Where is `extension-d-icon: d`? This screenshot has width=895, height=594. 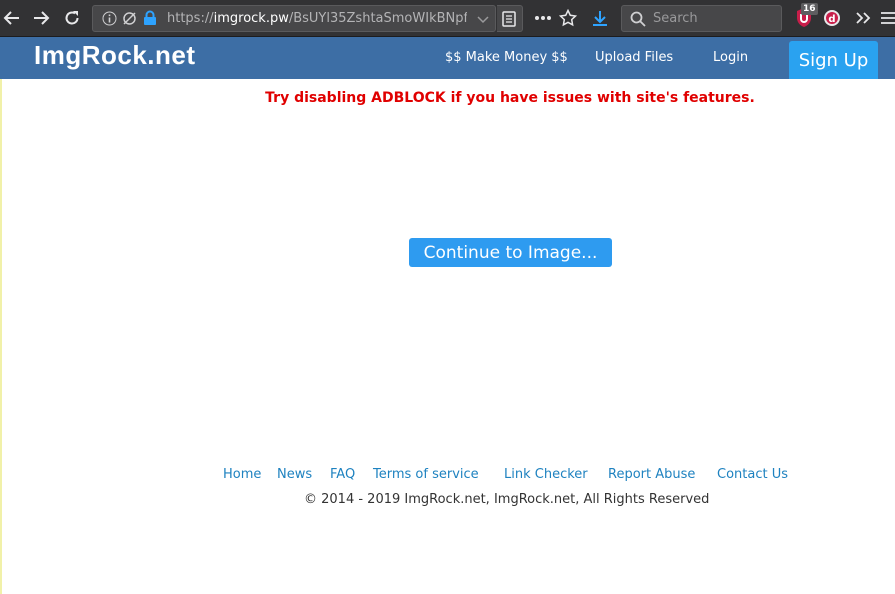 extension-d-icon: d is located at coordinates (832, 18).